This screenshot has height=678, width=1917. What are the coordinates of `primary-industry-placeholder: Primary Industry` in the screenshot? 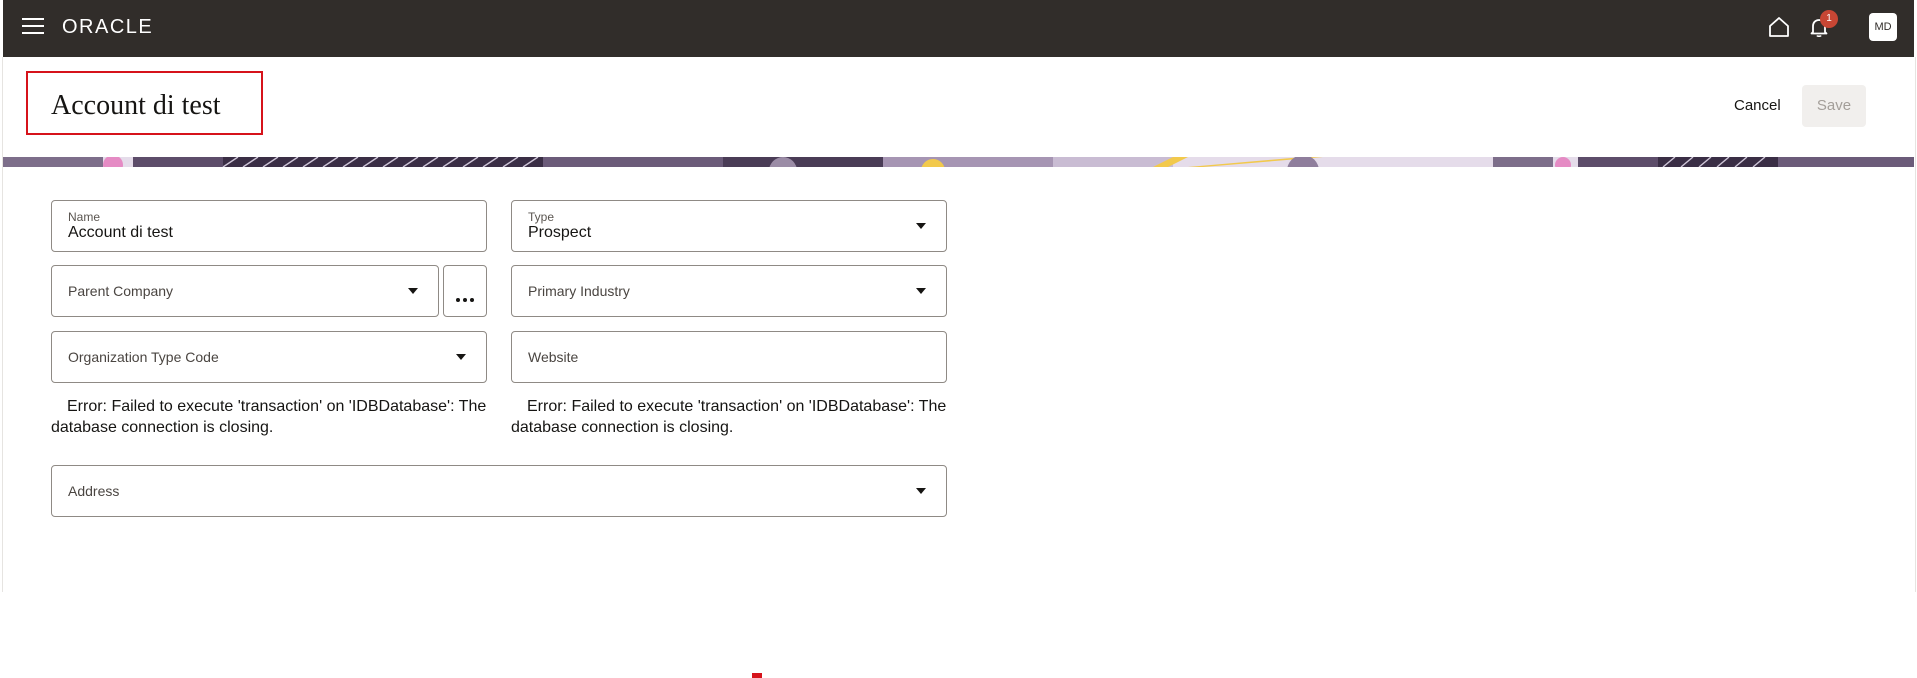 It's located at (579, 291).